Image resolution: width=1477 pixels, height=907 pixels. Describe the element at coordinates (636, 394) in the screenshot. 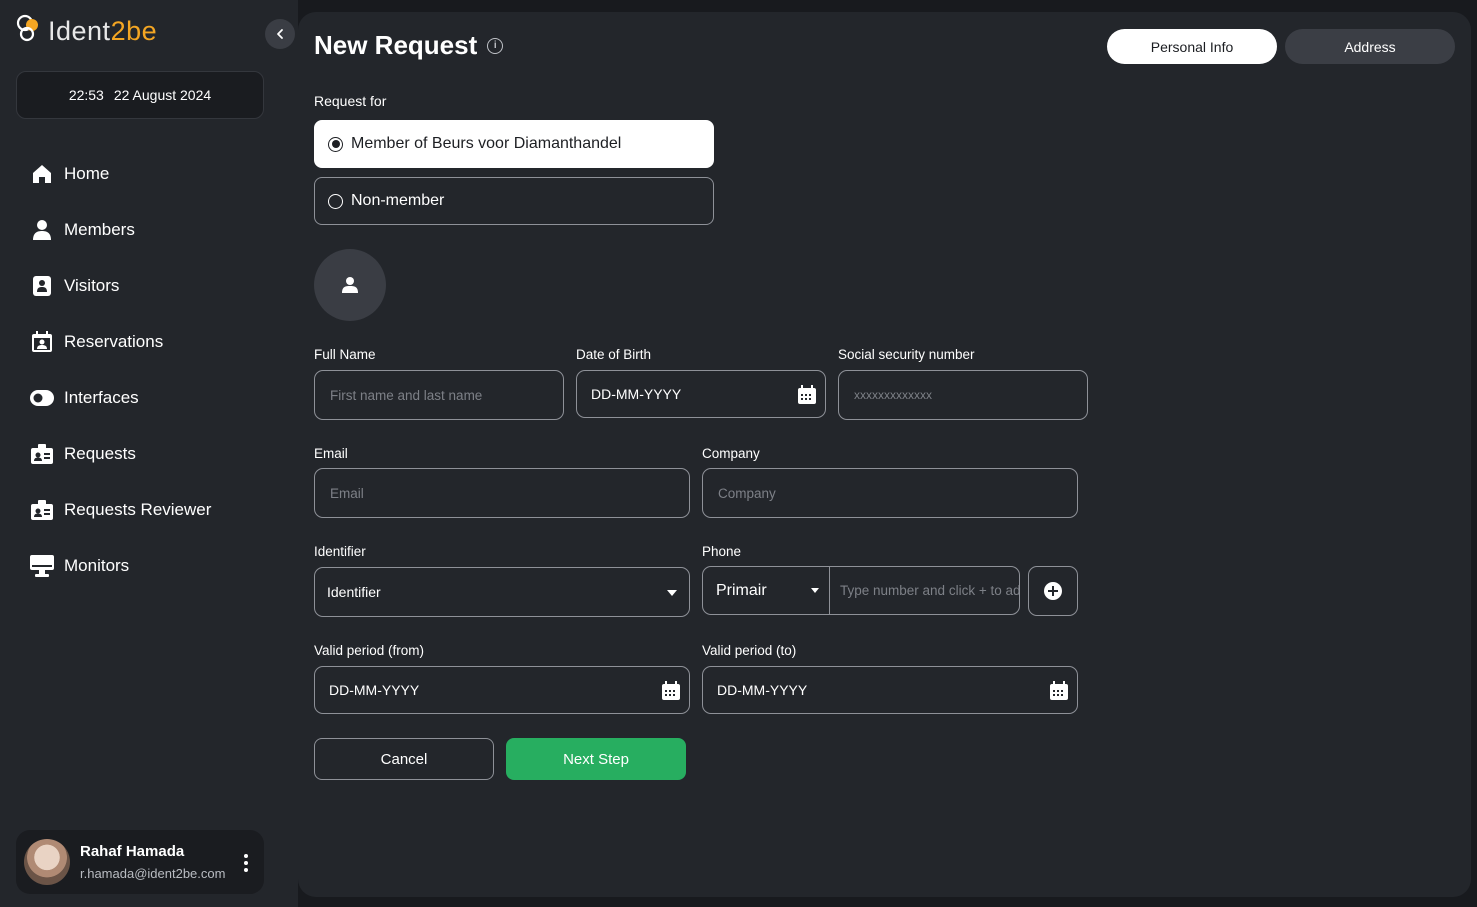

I see `dob-value: DD-MM-YYYY` at that location.